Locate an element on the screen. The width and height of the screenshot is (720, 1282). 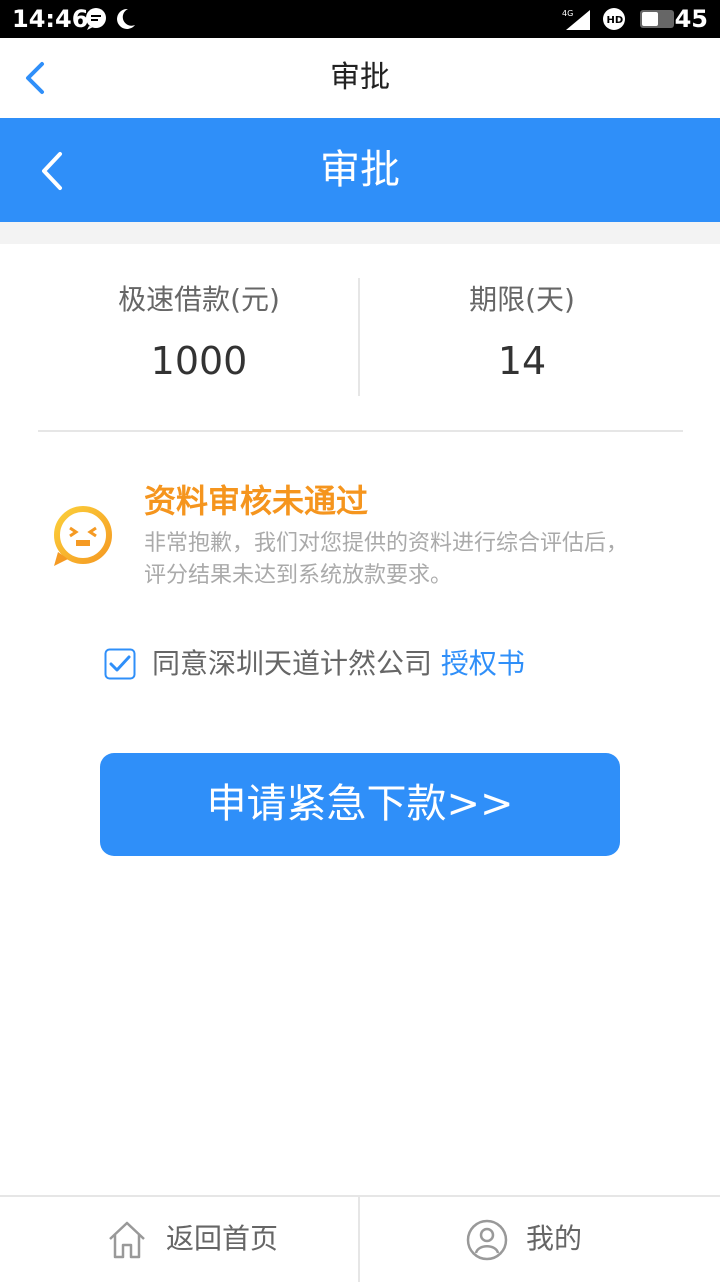
hd-icon: HD is located at coordinates (614, 21).